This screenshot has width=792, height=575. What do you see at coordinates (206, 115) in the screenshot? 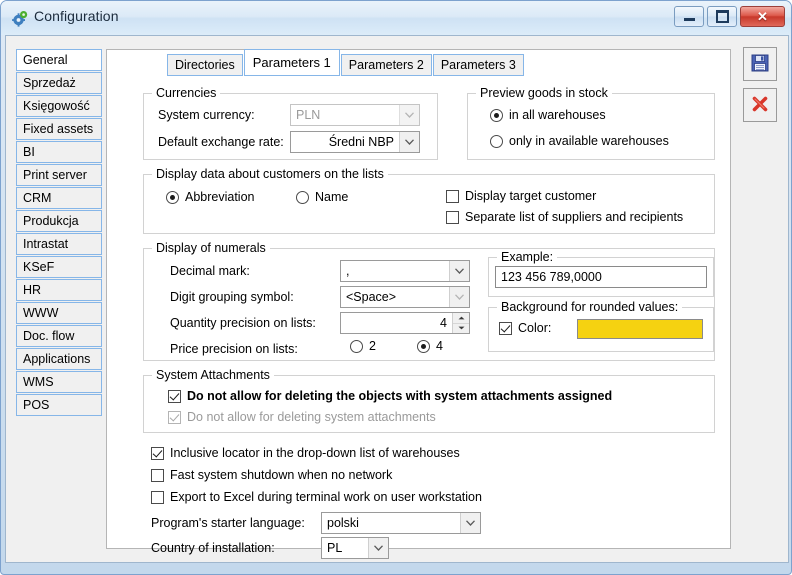
I see `system-currency-label: System currency:` at bounding box center [206, 115].